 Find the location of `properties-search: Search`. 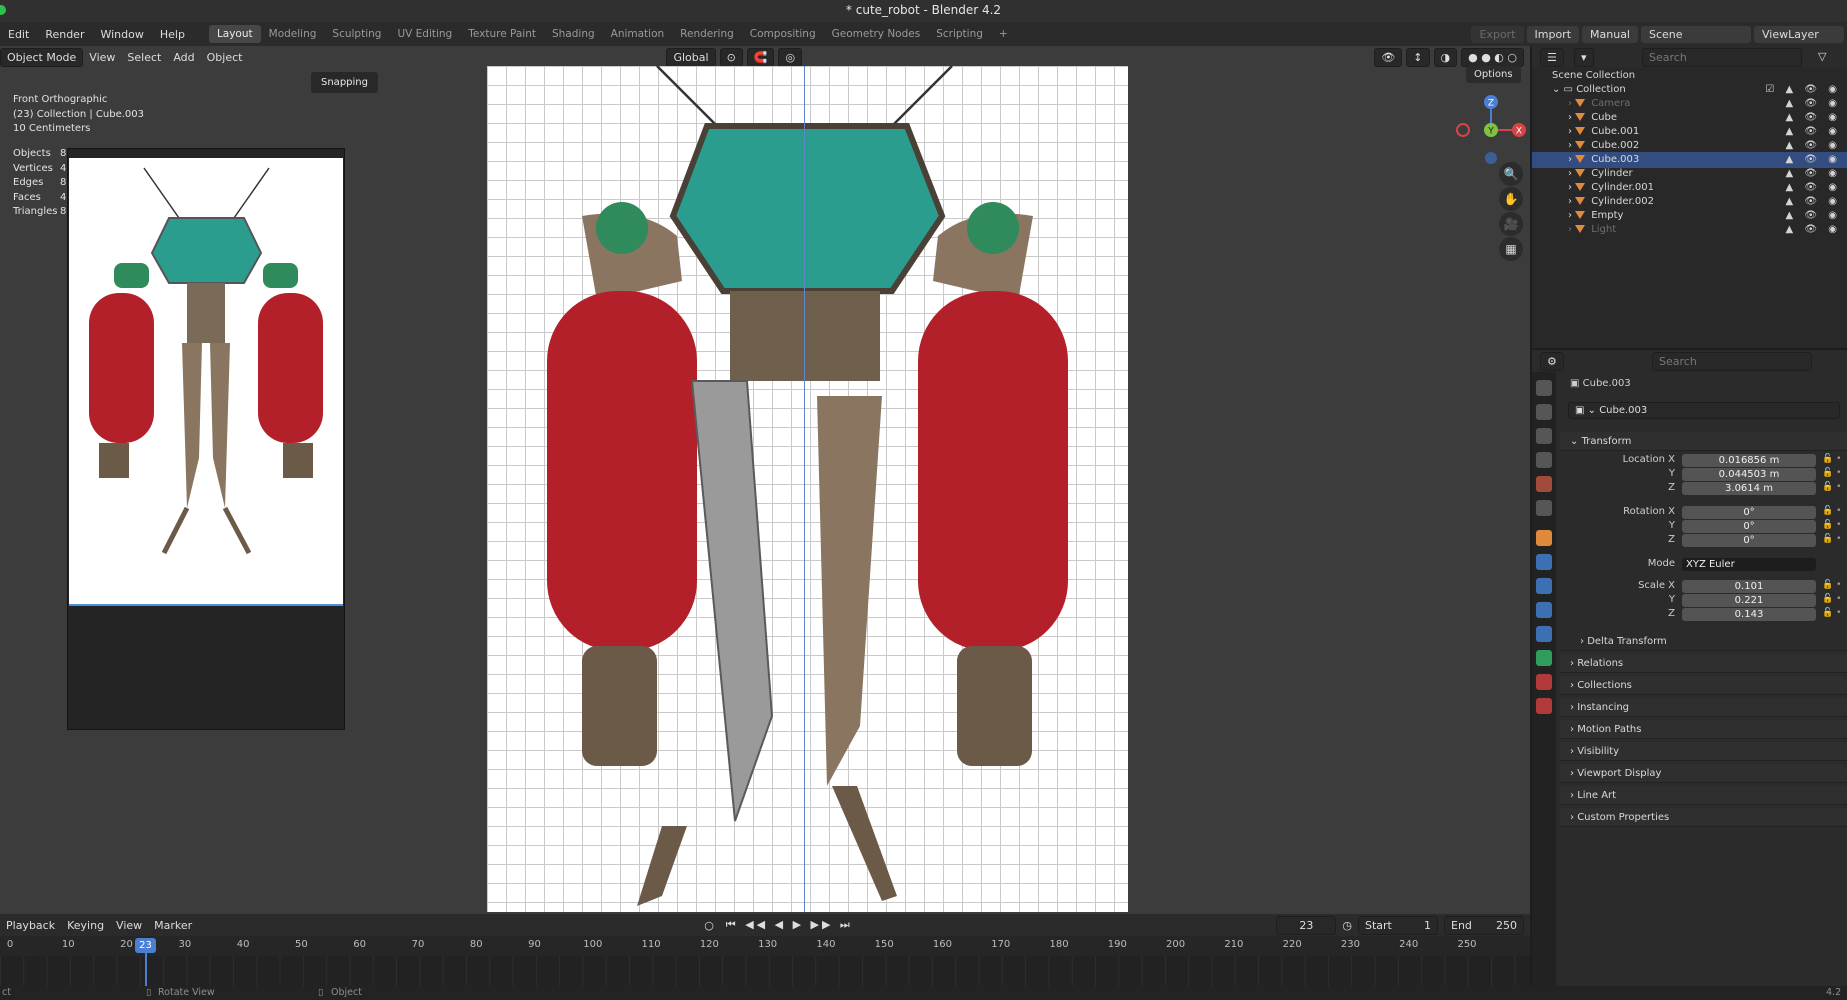

properties-search: Search is located at coordinates (1732, 361).